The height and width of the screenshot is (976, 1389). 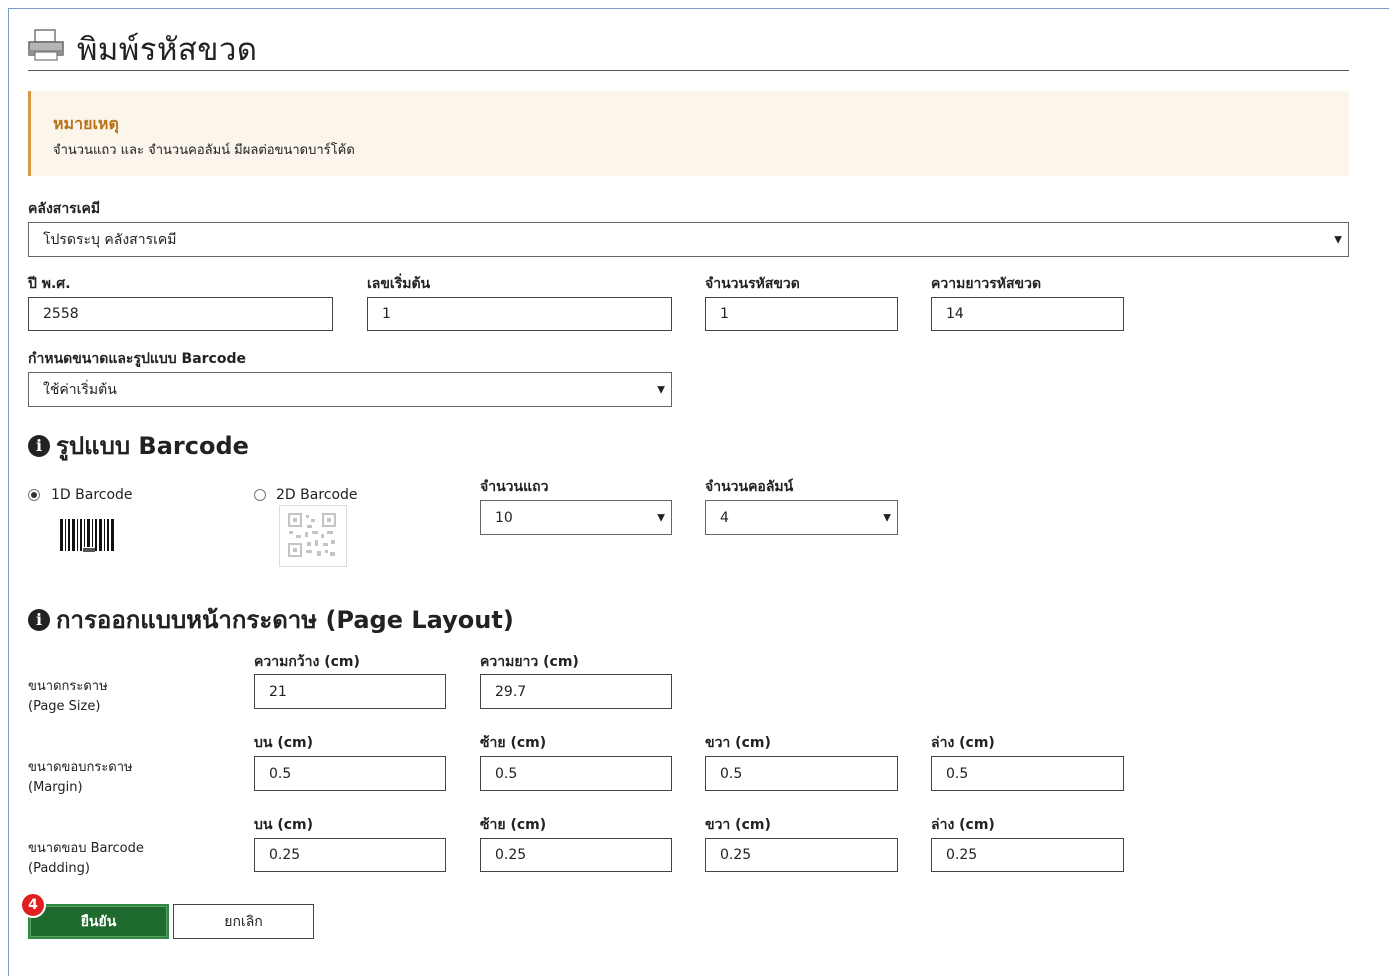 I want to click on code-length-input: 14, so click(x=1027, y=314).